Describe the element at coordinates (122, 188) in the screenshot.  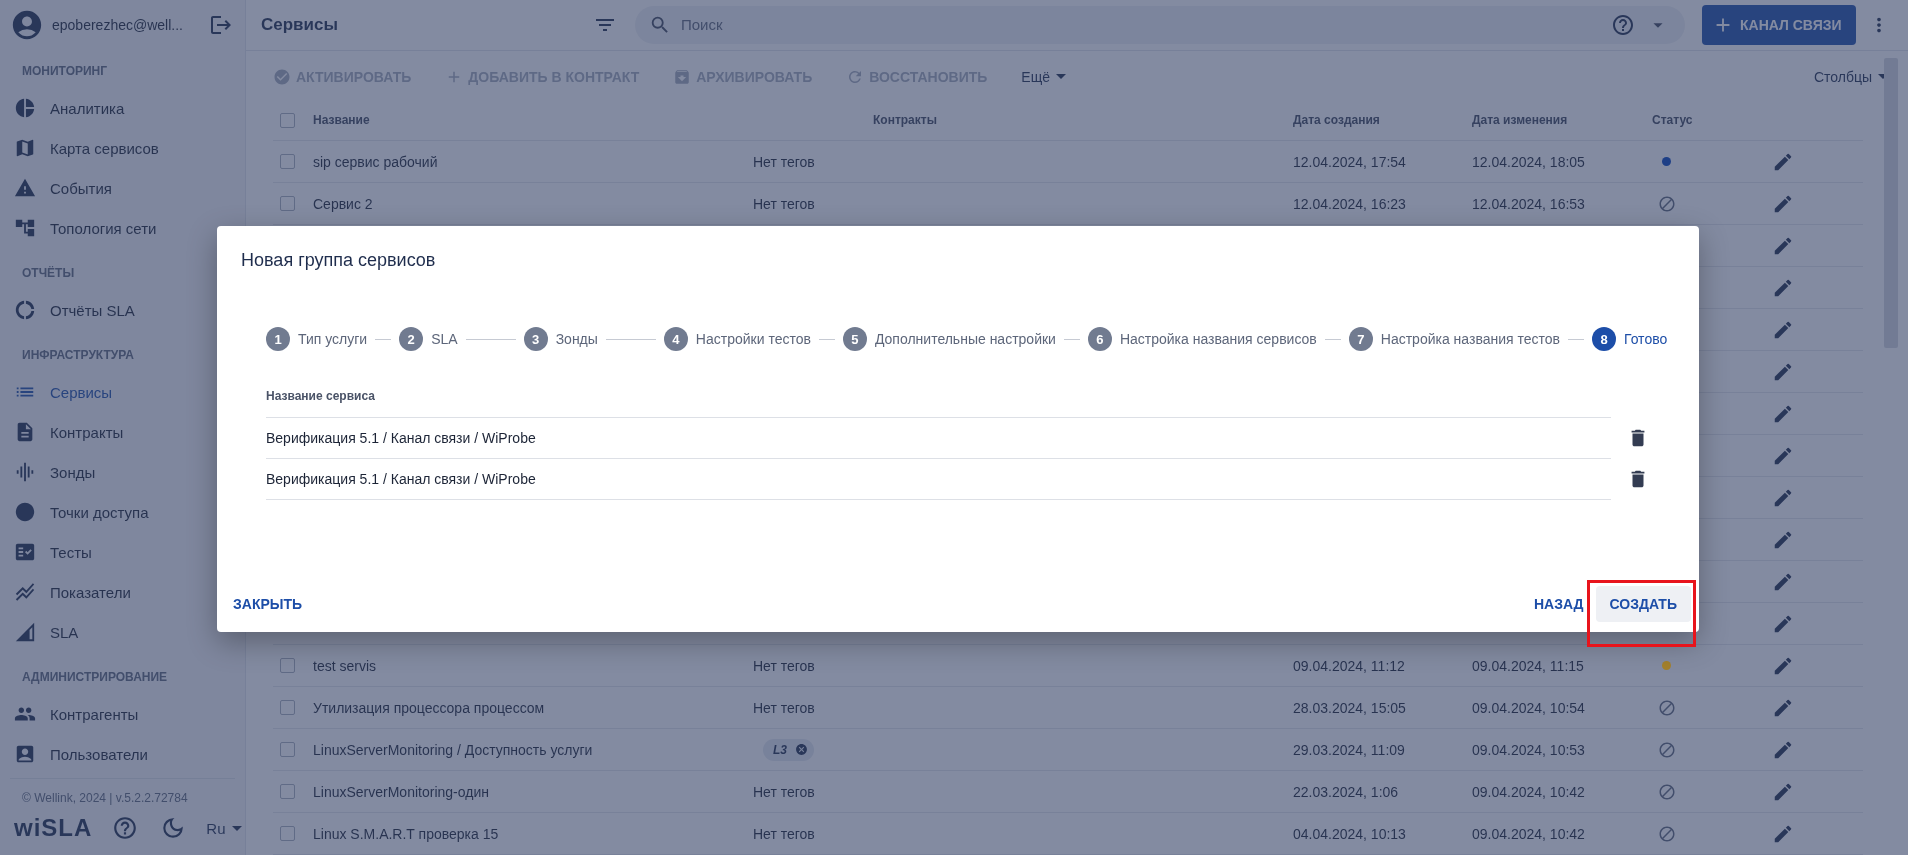
I see `sidebar-item: События` at that location.